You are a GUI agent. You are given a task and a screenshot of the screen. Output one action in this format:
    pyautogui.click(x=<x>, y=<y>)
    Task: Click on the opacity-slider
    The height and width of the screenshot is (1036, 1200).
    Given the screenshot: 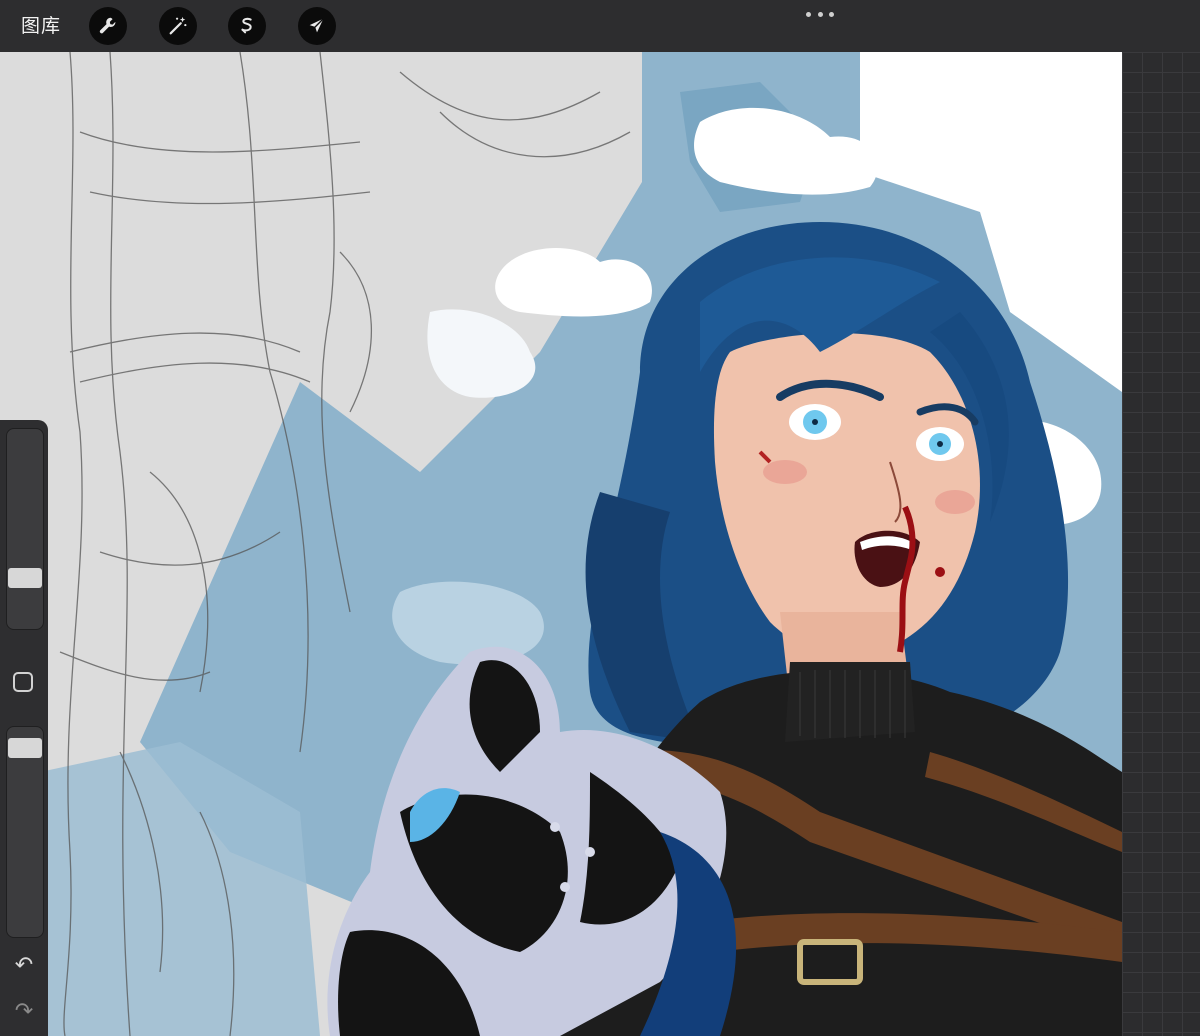 What is the action you would take?
    pyautogui.click(x=25, y=832)
    